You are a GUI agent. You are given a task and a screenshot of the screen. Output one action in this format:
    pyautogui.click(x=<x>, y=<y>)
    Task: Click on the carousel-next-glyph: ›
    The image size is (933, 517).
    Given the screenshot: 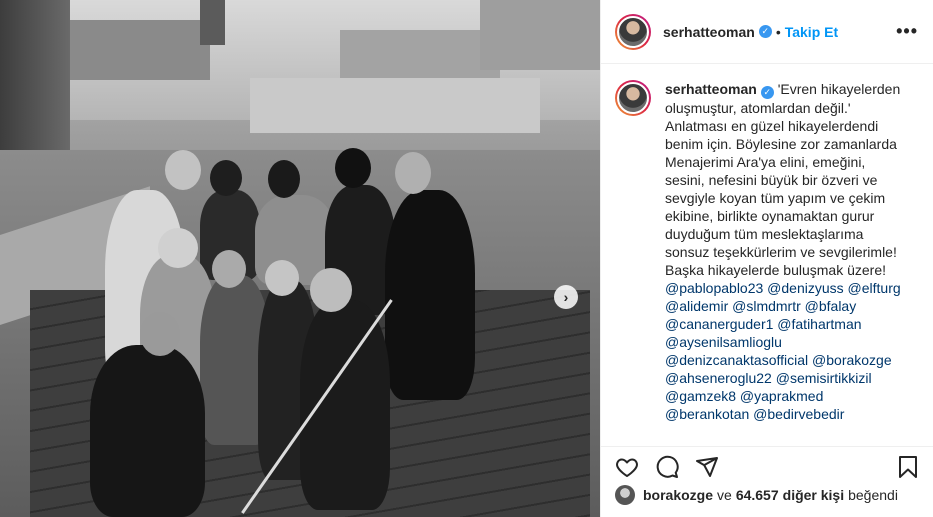 What is the action you would take?
    pyautogui.click(x=566, y=297)
    